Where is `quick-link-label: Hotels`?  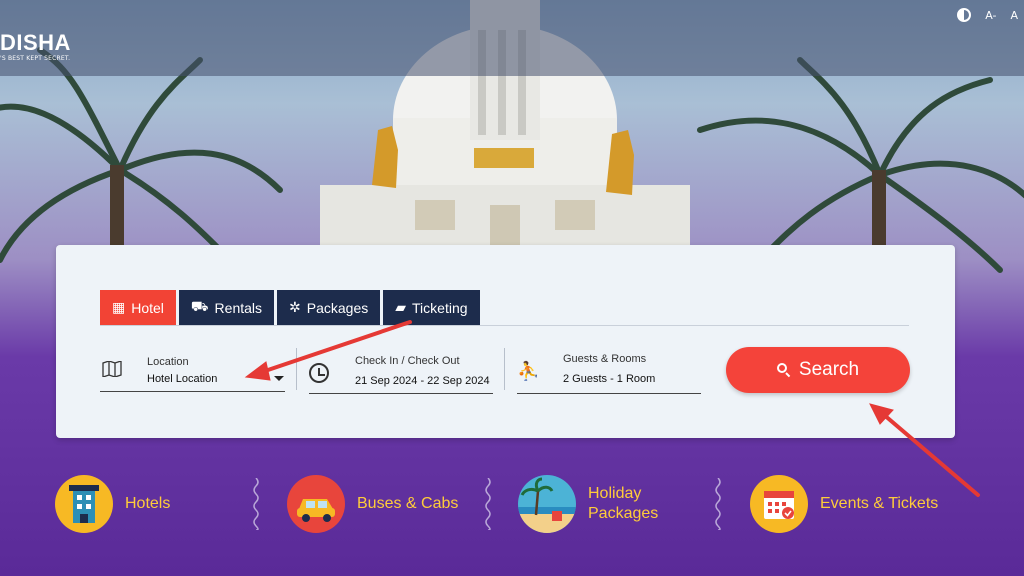 quick-link-label: Hotels is located at coordinates (148, 503).